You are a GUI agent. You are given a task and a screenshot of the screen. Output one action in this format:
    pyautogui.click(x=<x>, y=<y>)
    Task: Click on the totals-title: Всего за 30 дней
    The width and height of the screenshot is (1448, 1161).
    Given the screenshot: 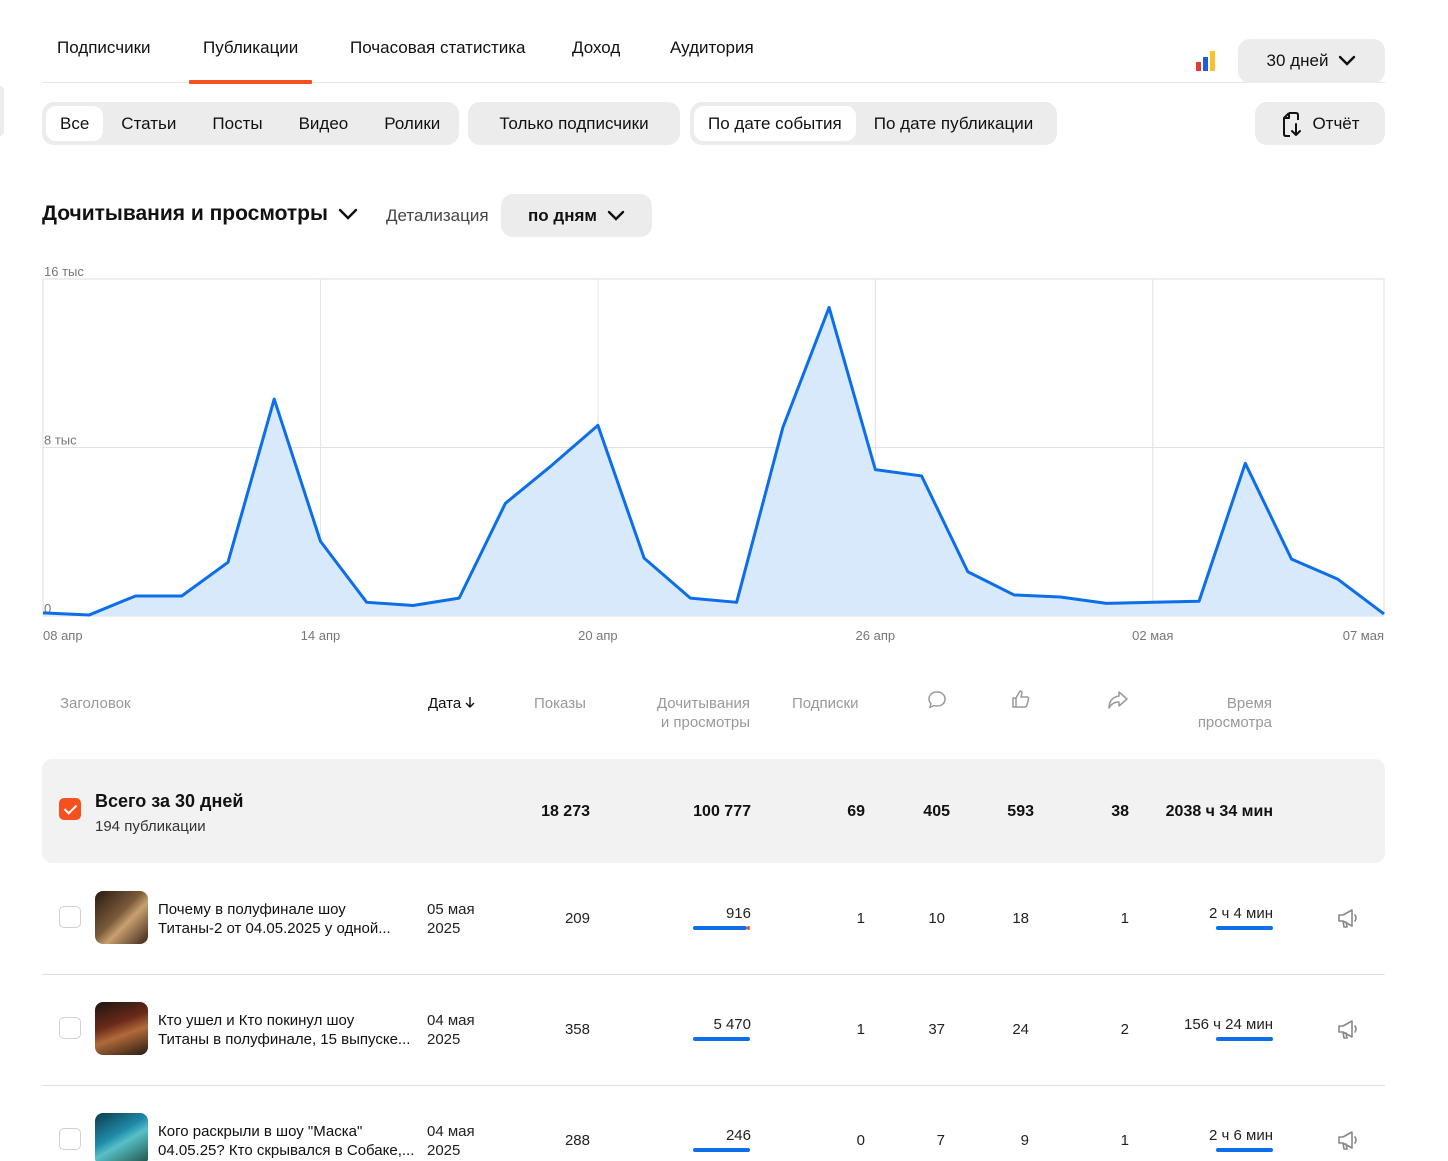 What is the action you would take?
    pyautogui.click(x=169, y=801)
    